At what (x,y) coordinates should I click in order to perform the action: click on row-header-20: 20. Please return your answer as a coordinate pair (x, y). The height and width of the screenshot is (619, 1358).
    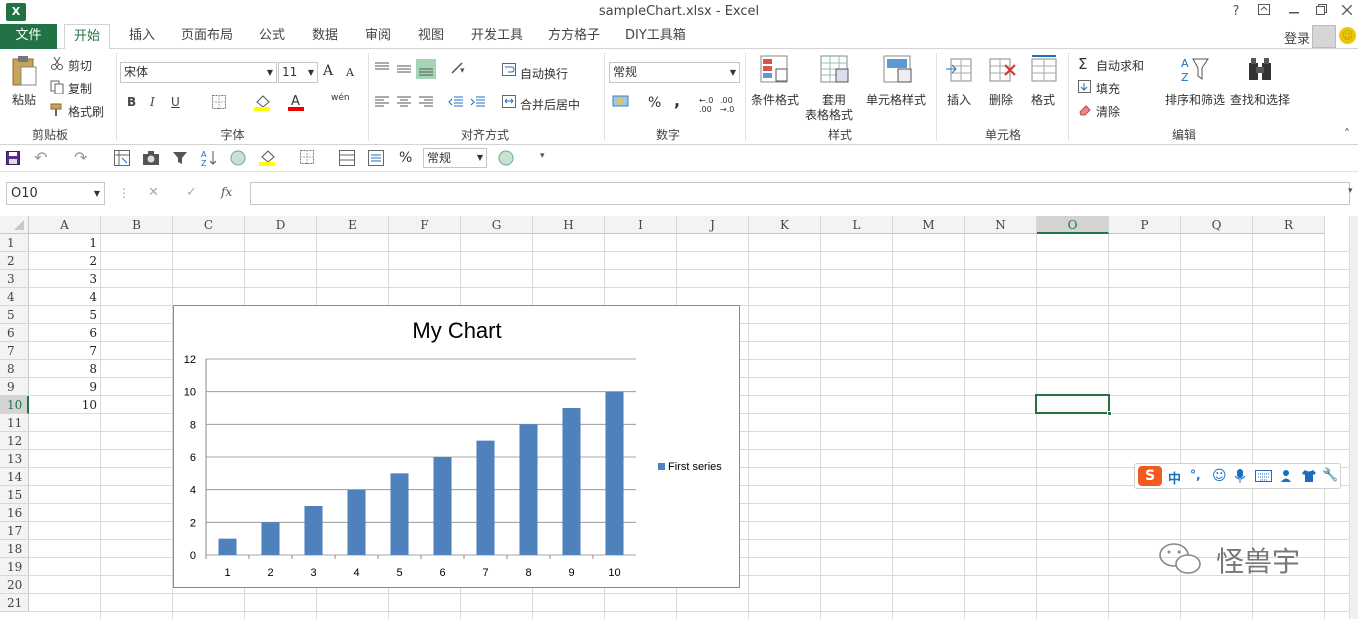
    Looking at the image, I should click on (14, 585).